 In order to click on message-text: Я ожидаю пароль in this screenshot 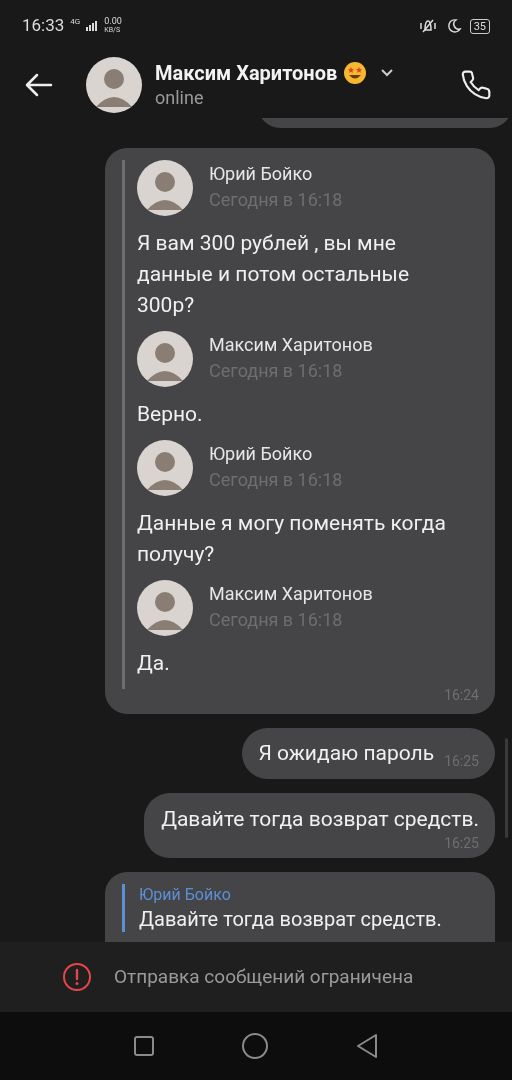, I will do `click(346, 753)`.